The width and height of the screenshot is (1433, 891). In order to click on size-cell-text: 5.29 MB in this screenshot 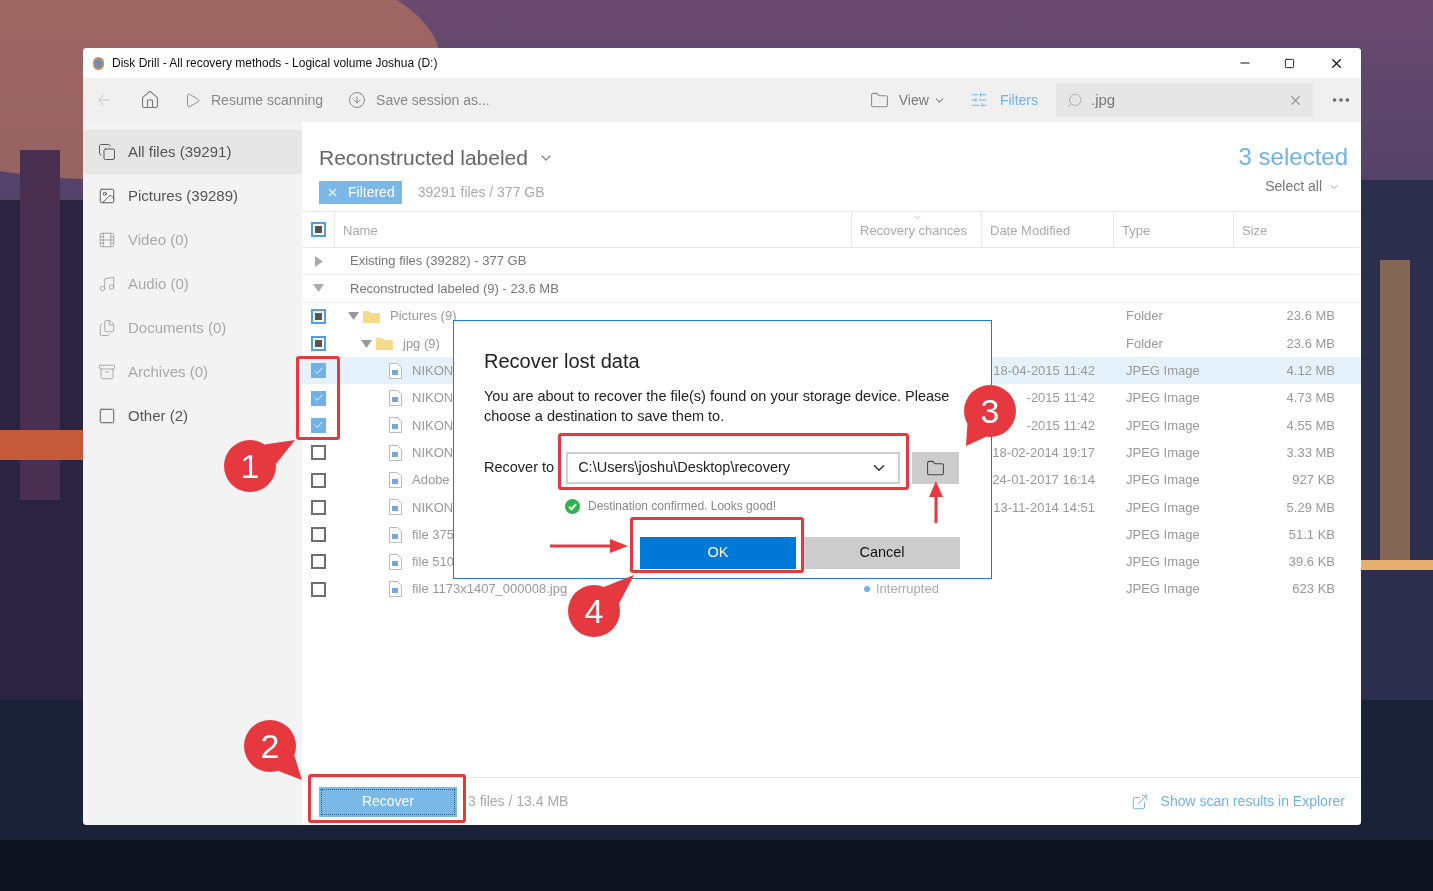, I will do `click(1310, 507)`.